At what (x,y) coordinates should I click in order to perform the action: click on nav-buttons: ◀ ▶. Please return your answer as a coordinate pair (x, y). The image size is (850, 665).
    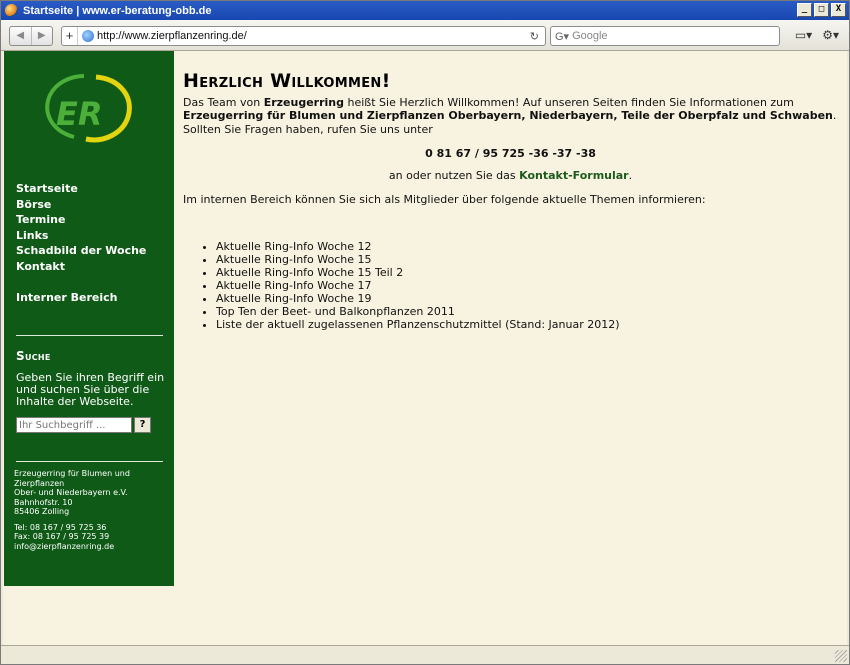
    Looking at the image, I should click on (31, 36).